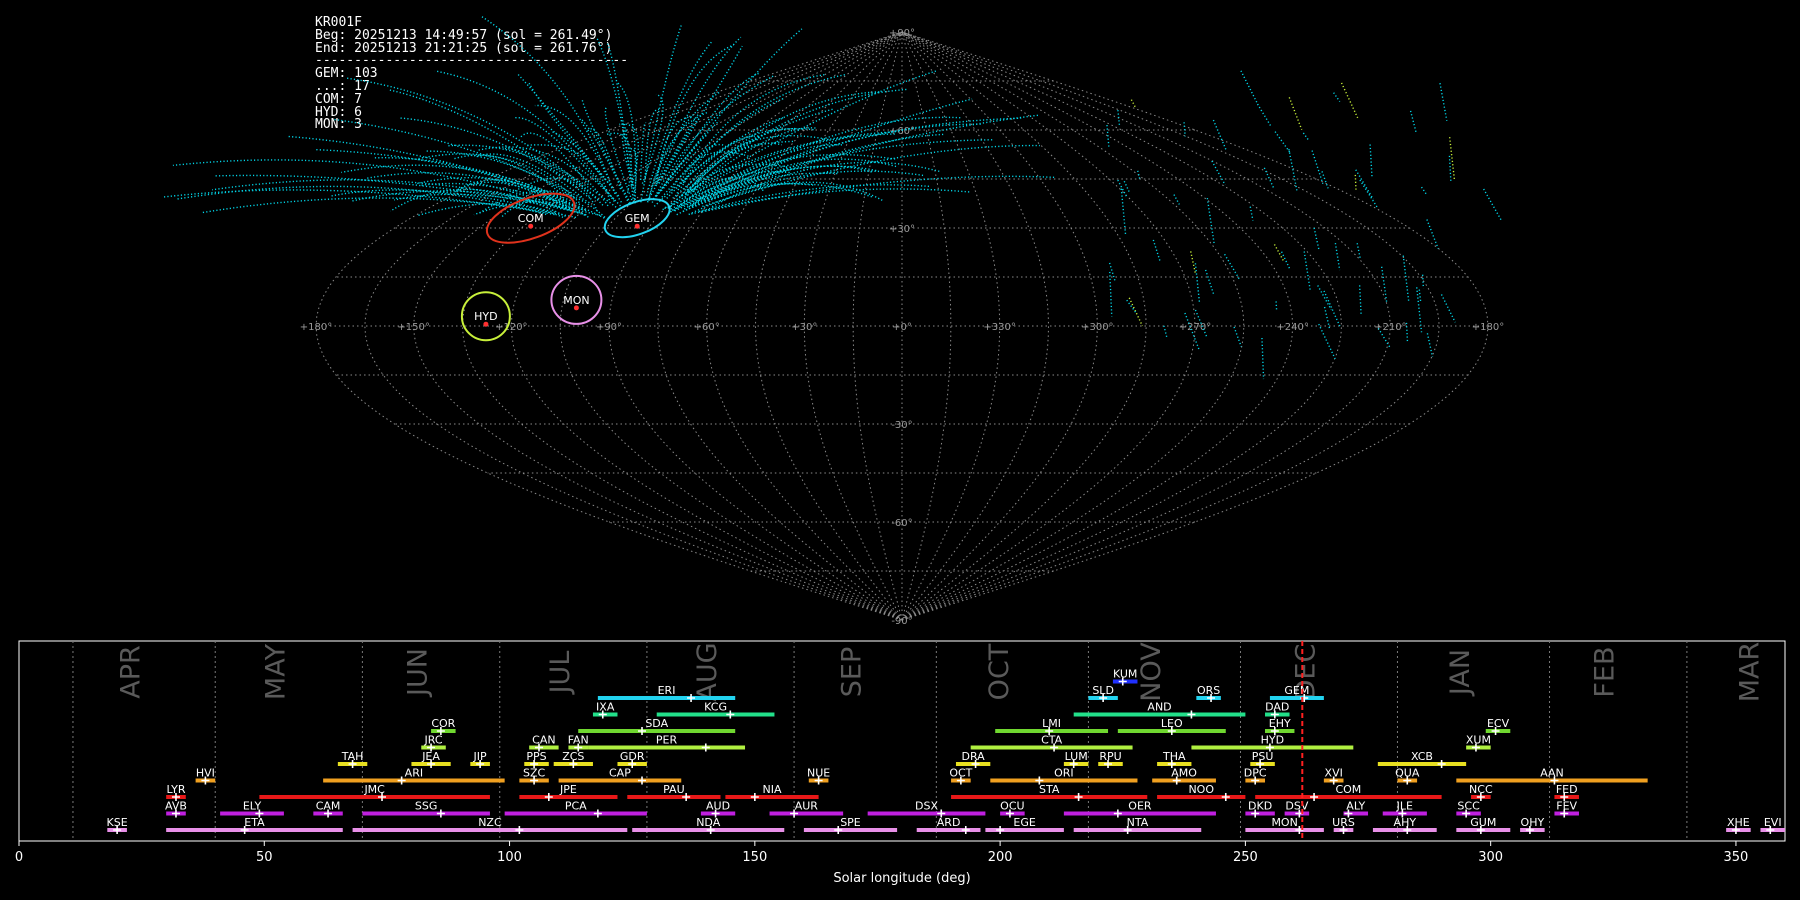 This screenshot has height=900, width=1800. What do you see at coordinates (1012, 806) in the screenshot?
I see `shower-label: OCU` at bounding box center [1012, 806].